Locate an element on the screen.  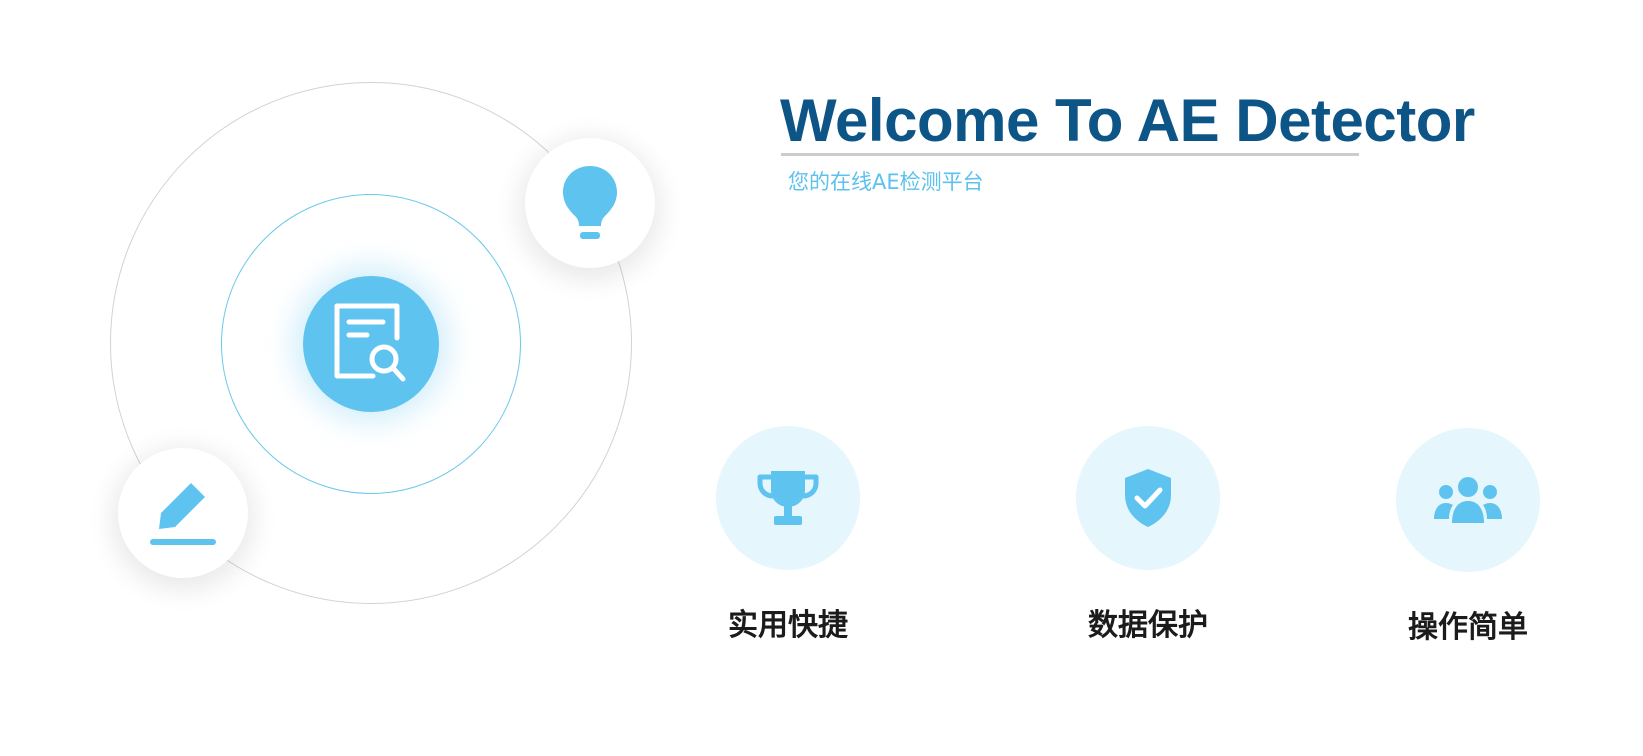
feature-label: 操作简单 is located at coordinates (1468, 627).